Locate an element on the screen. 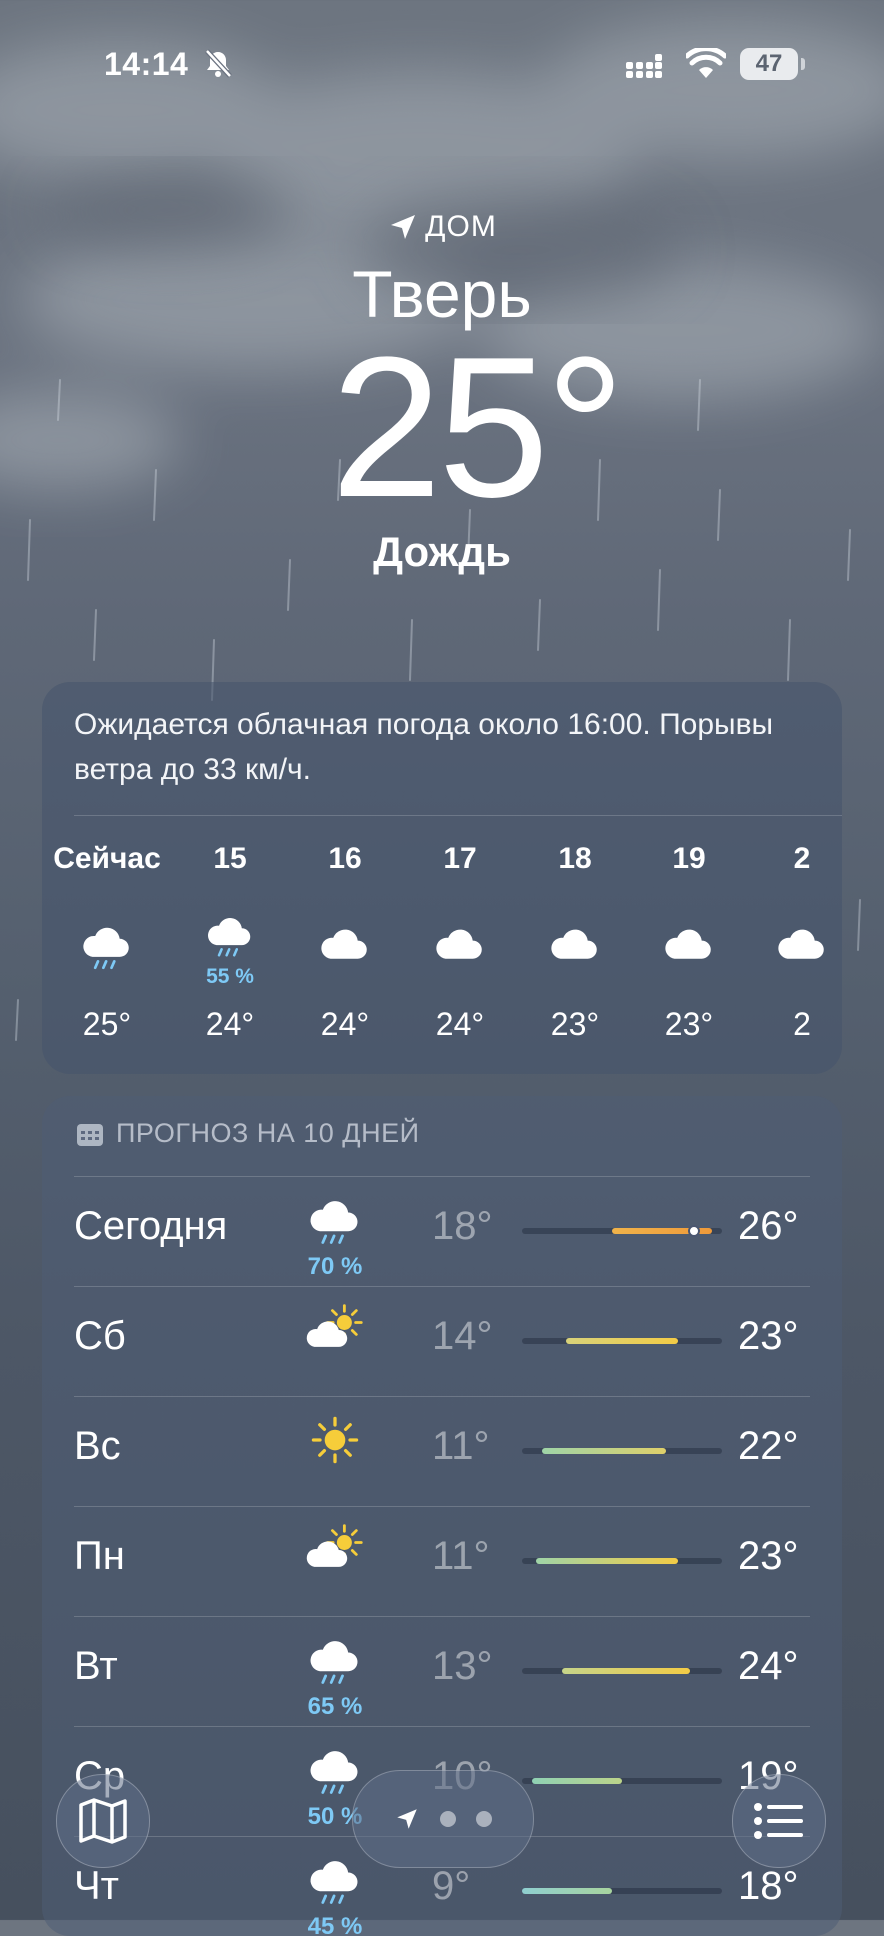 The height and width of the screenshot is (1936, 884). high-temp: 26° is located at coordinates (768, 1226).